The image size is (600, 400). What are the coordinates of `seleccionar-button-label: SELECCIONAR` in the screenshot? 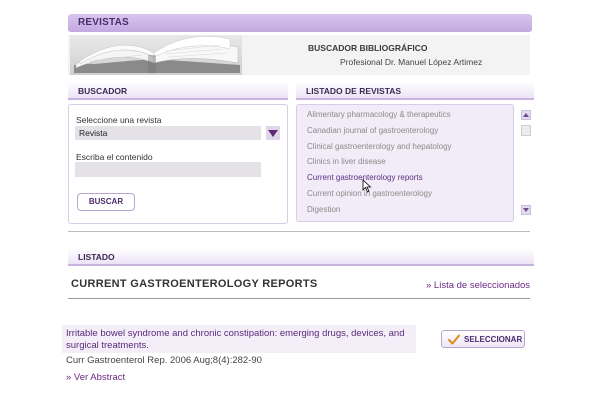 It's located at (493, 339).